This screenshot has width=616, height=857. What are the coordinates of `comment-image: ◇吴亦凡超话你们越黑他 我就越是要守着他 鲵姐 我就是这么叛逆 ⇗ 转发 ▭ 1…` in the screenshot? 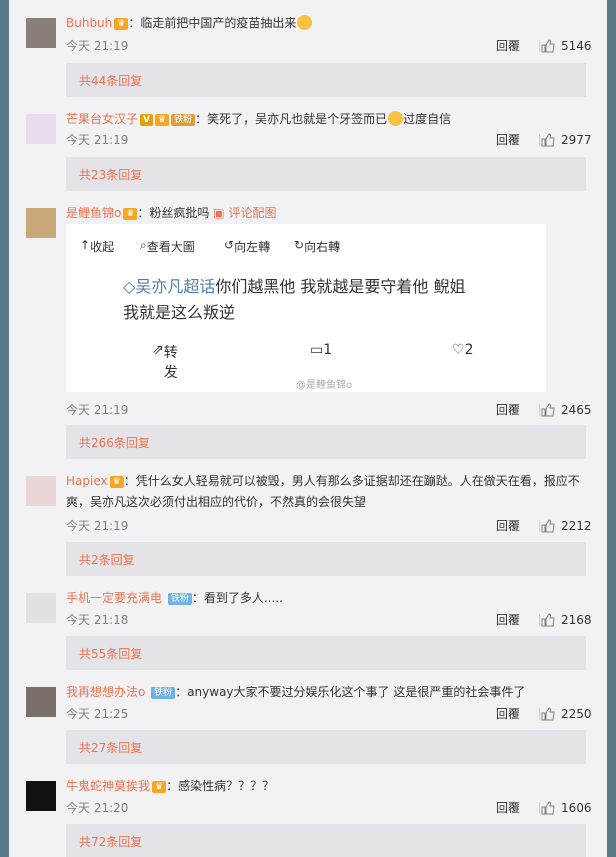 It's located at (306, 324).